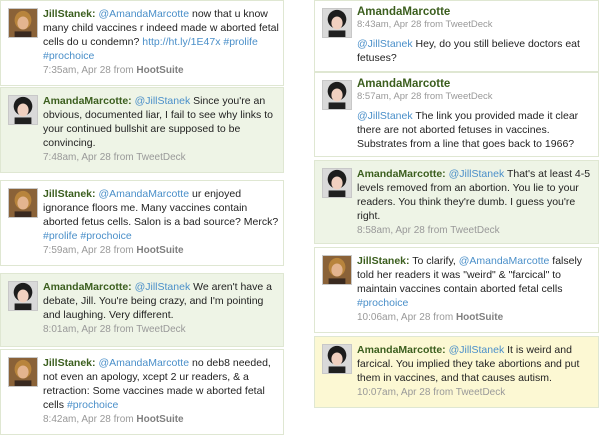  What do you see at coordinates (90, 70) in the screenshot?
I see `tweet-timestamp: 7:35am, Apr 28 from` at bounding box center [90, 70].